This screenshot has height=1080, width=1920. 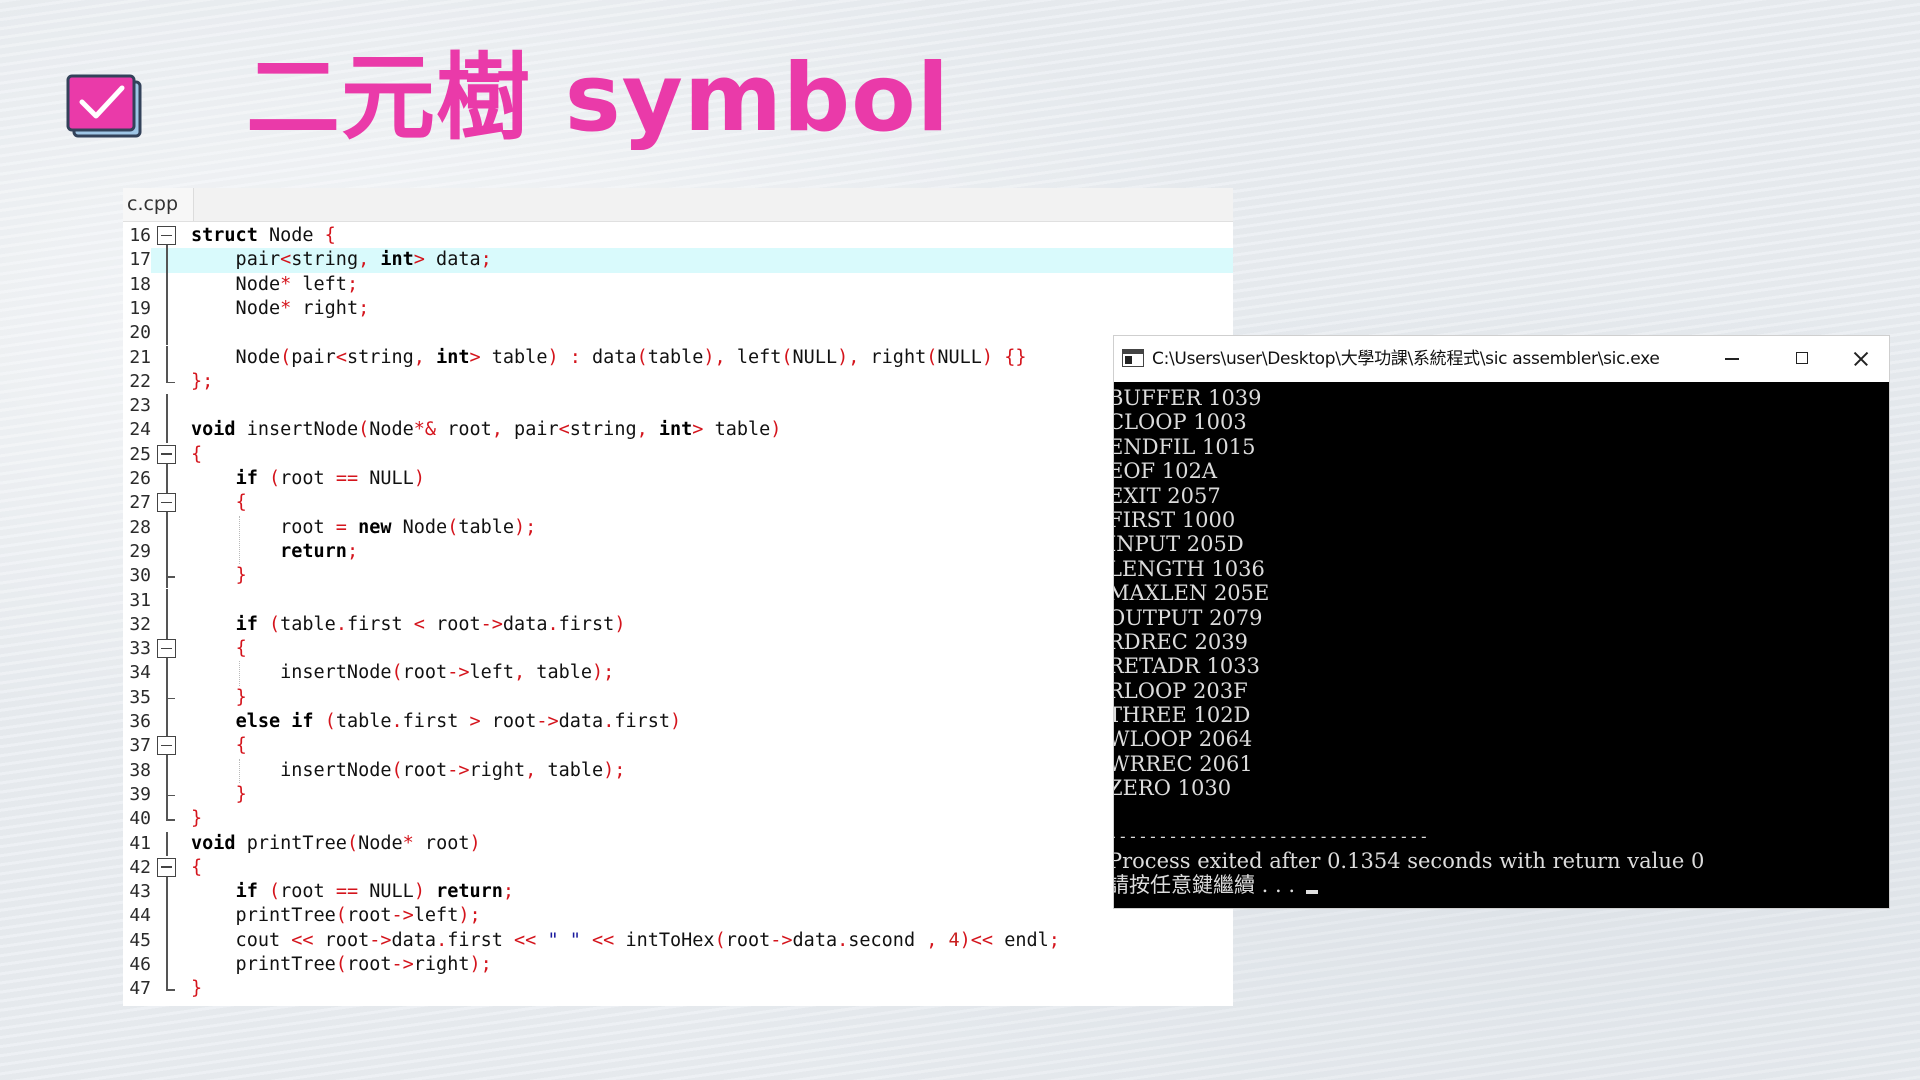 I want to click on code-line: 46 printTree(root->right);, so click(x=678, y=965).